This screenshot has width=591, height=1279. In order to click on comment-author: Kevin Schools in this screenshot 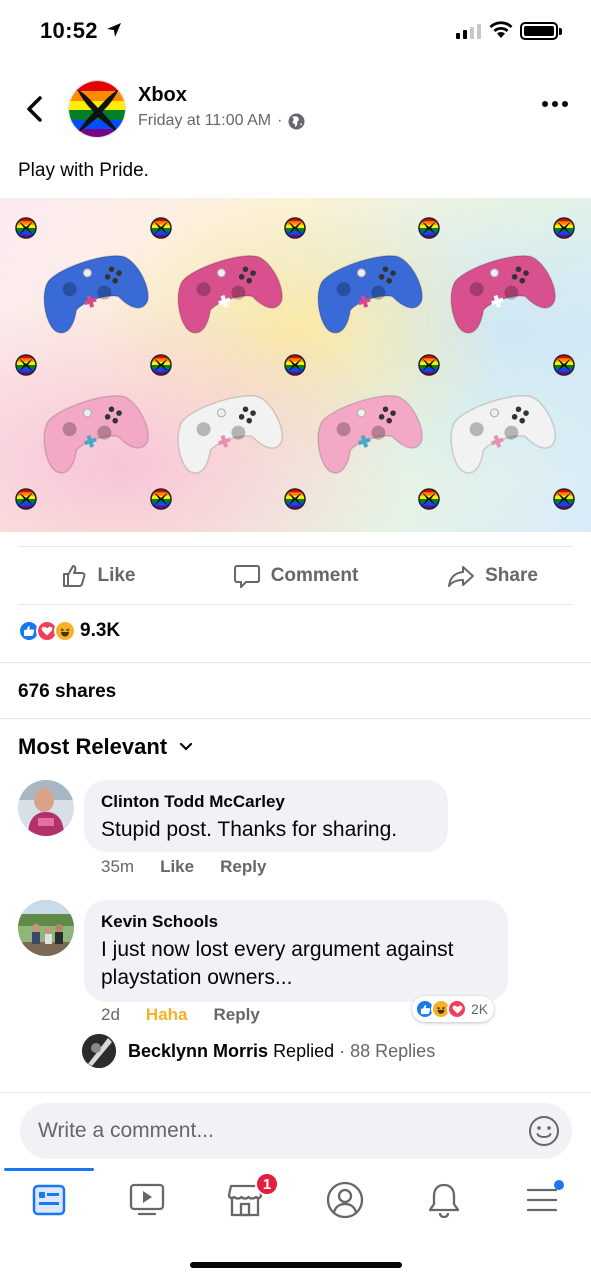, I will do `click(296, 922)`.